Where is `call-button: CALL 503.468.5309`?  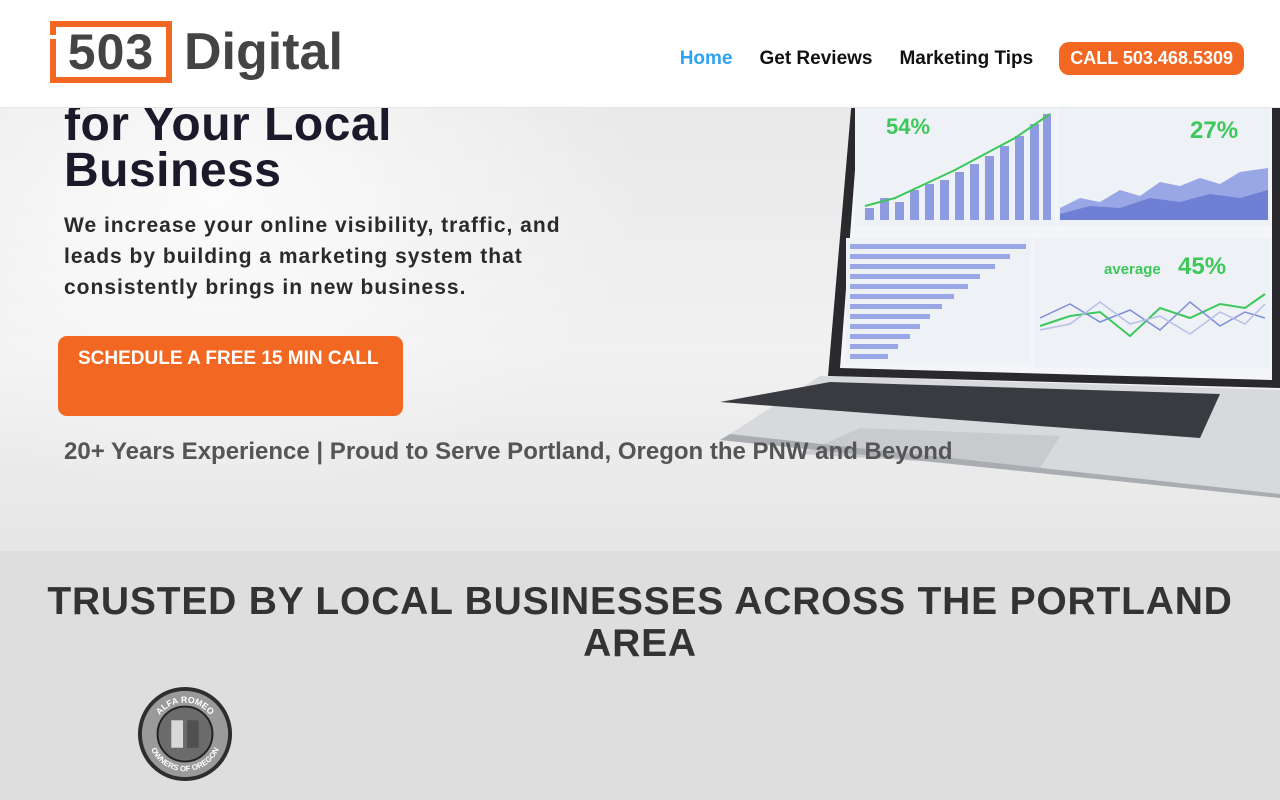
call-button: CALL 503.468.5309 is located at coordinates (1151, 58).